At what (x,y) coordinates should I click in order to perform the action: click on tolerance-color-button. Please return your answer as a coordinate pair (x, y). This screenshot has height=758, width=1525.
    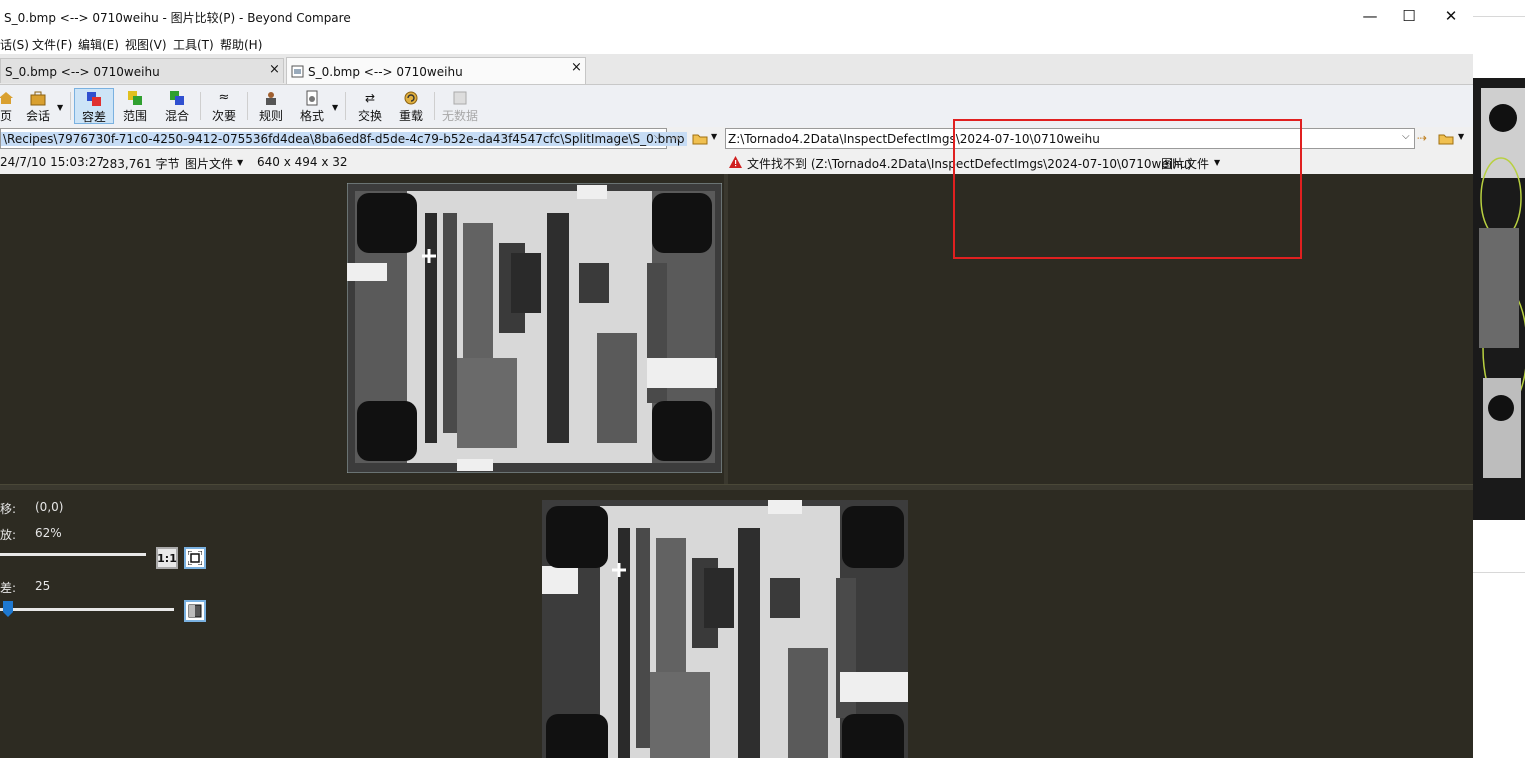
    Looking at the image, I should click on (195, 611).